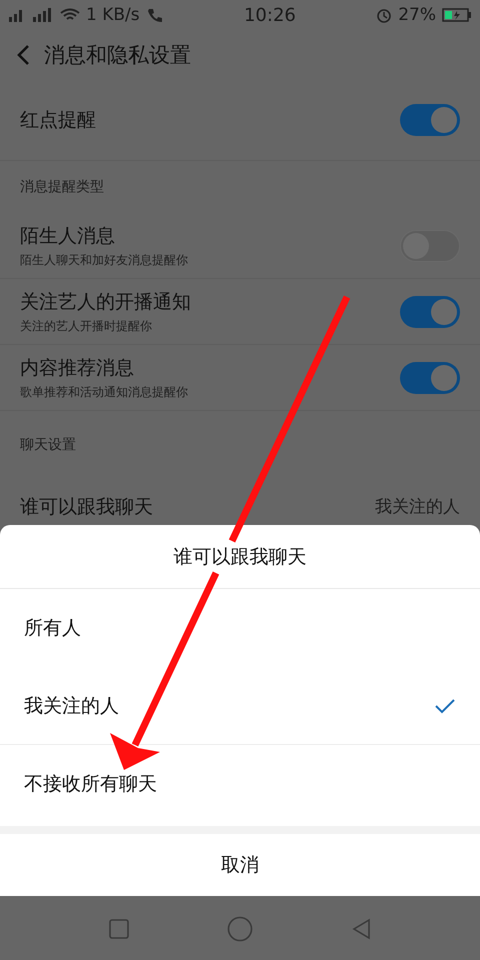 Image resolution: width=480 pixels, height=960 pixels. I want to click on option-item: 所有人, so click(240, 628).